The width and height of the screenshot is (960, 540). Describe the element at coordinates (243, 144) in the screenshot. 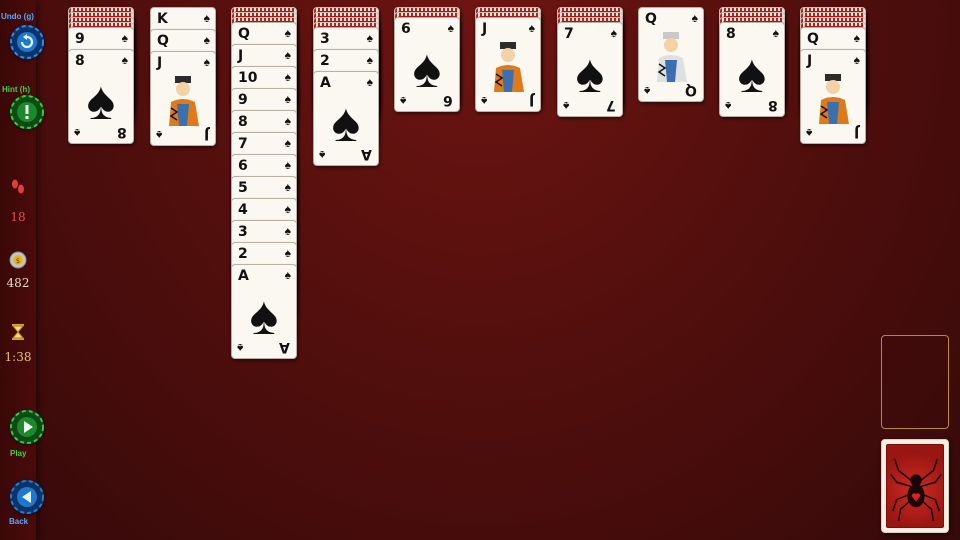

I see `card-rank: 7` at that location.